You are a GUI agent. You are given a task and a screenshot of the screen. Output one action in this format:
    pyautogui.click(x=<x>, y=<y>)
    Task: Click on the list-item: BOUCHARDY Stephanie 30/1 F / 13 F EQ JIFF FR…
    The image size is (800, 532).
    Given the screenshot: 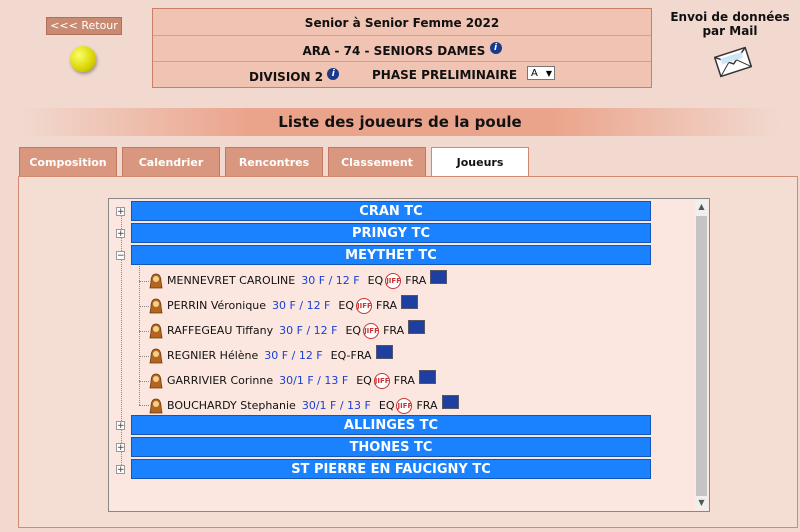 What is the action you would take?
    pyautogui.click(x=304, y=405)
    